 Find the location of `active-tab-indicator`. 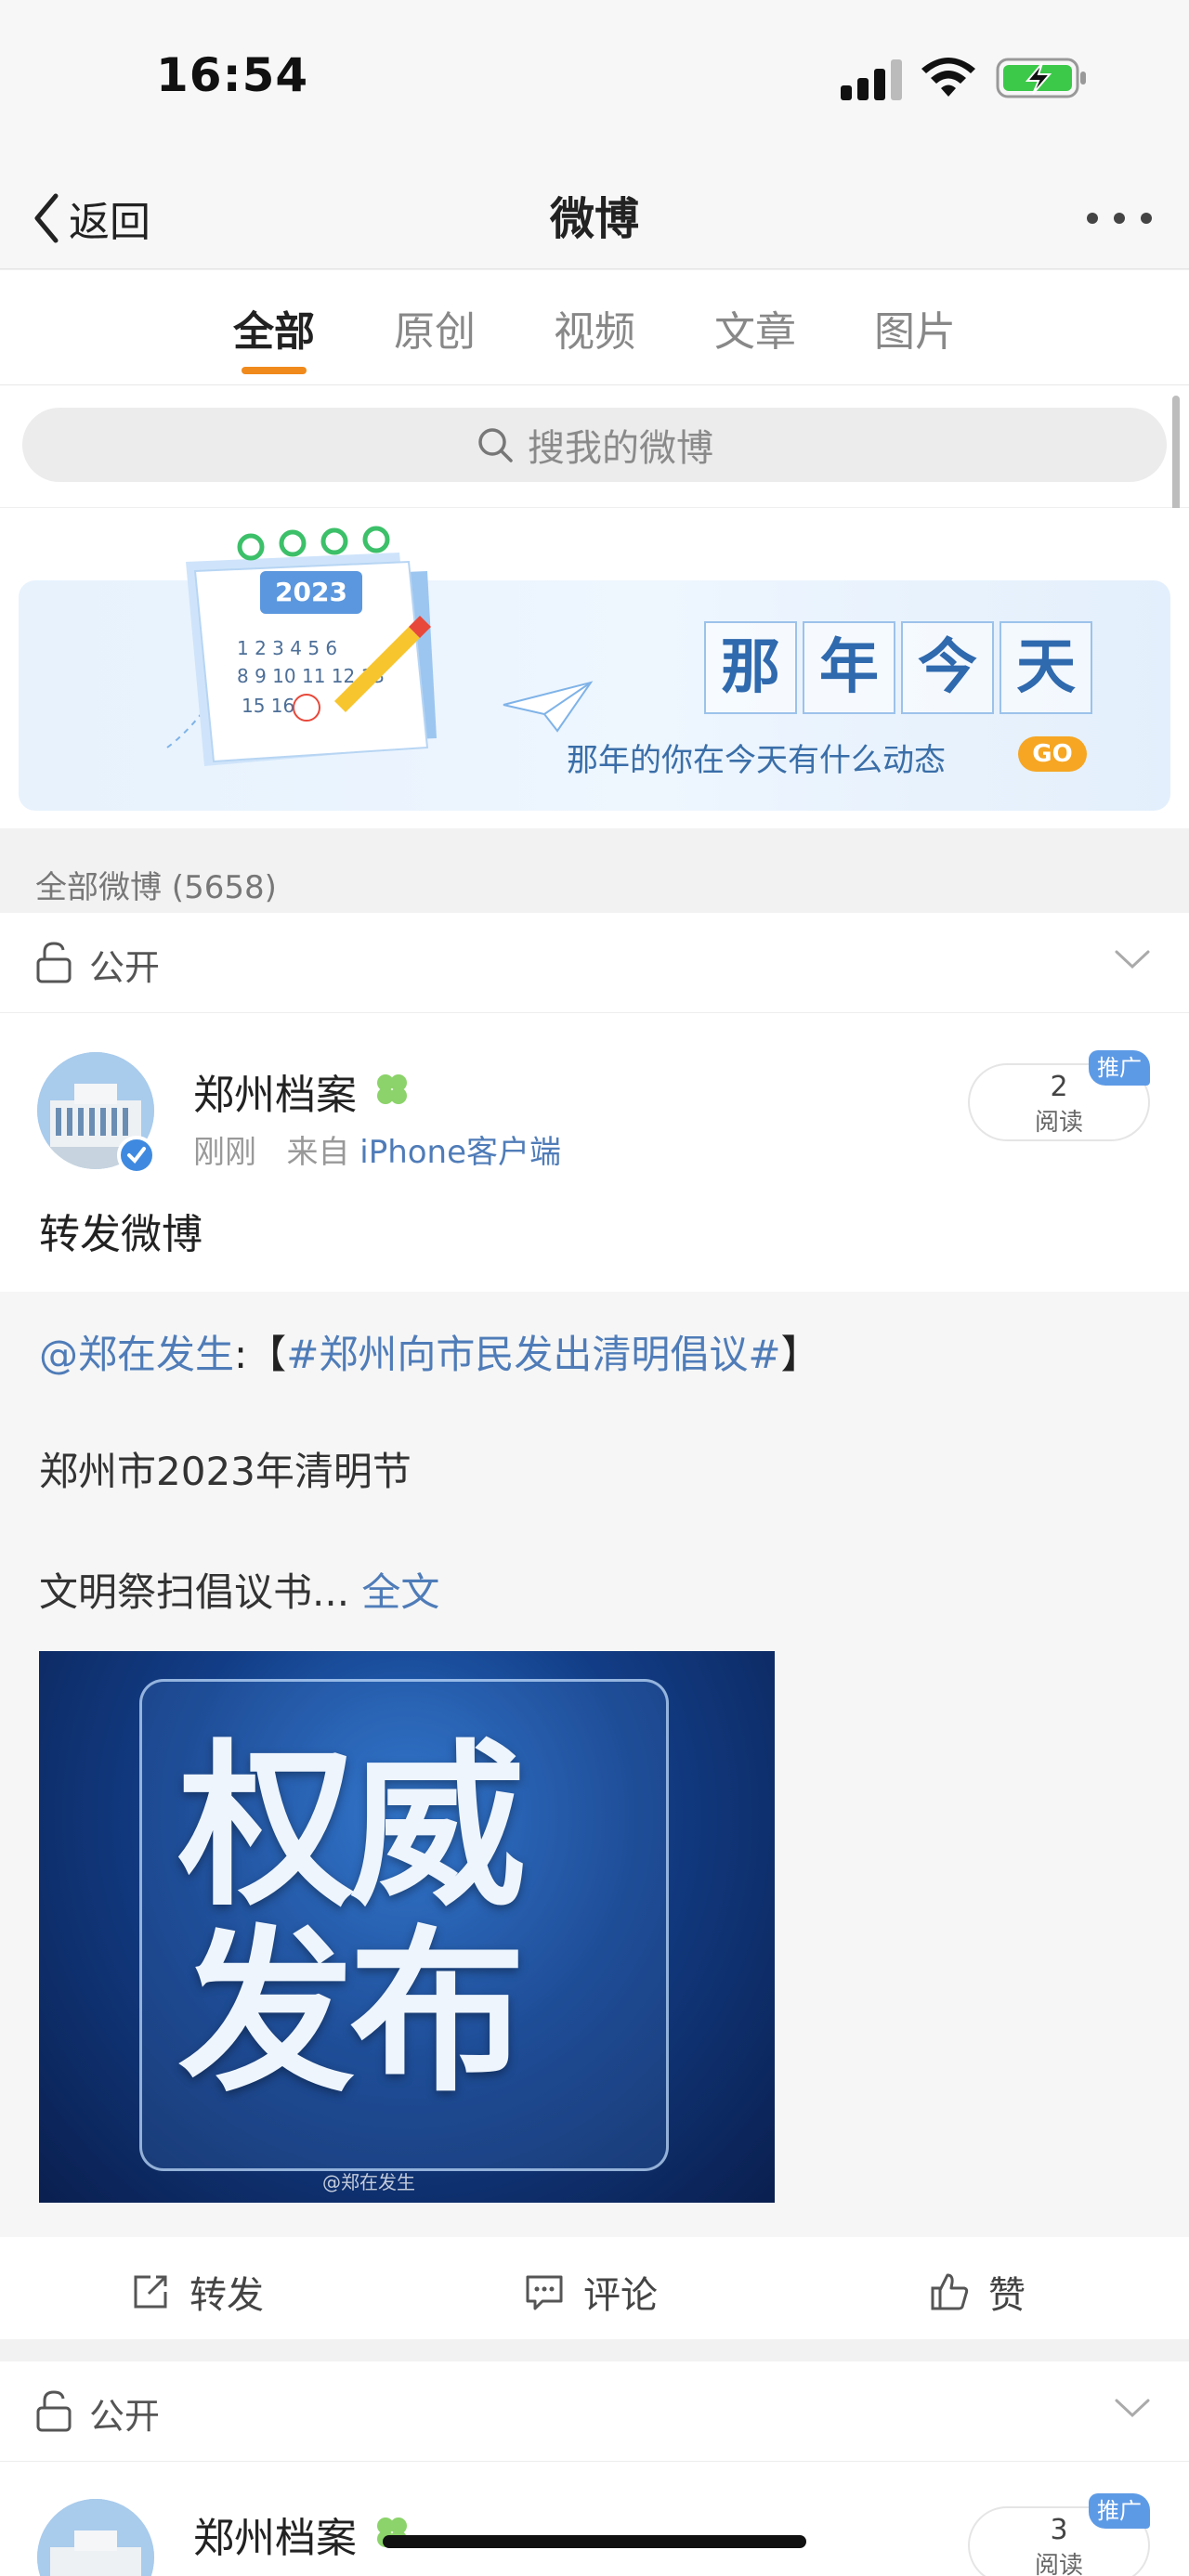

active-tab-indicator is located at coordinates (274, 370).